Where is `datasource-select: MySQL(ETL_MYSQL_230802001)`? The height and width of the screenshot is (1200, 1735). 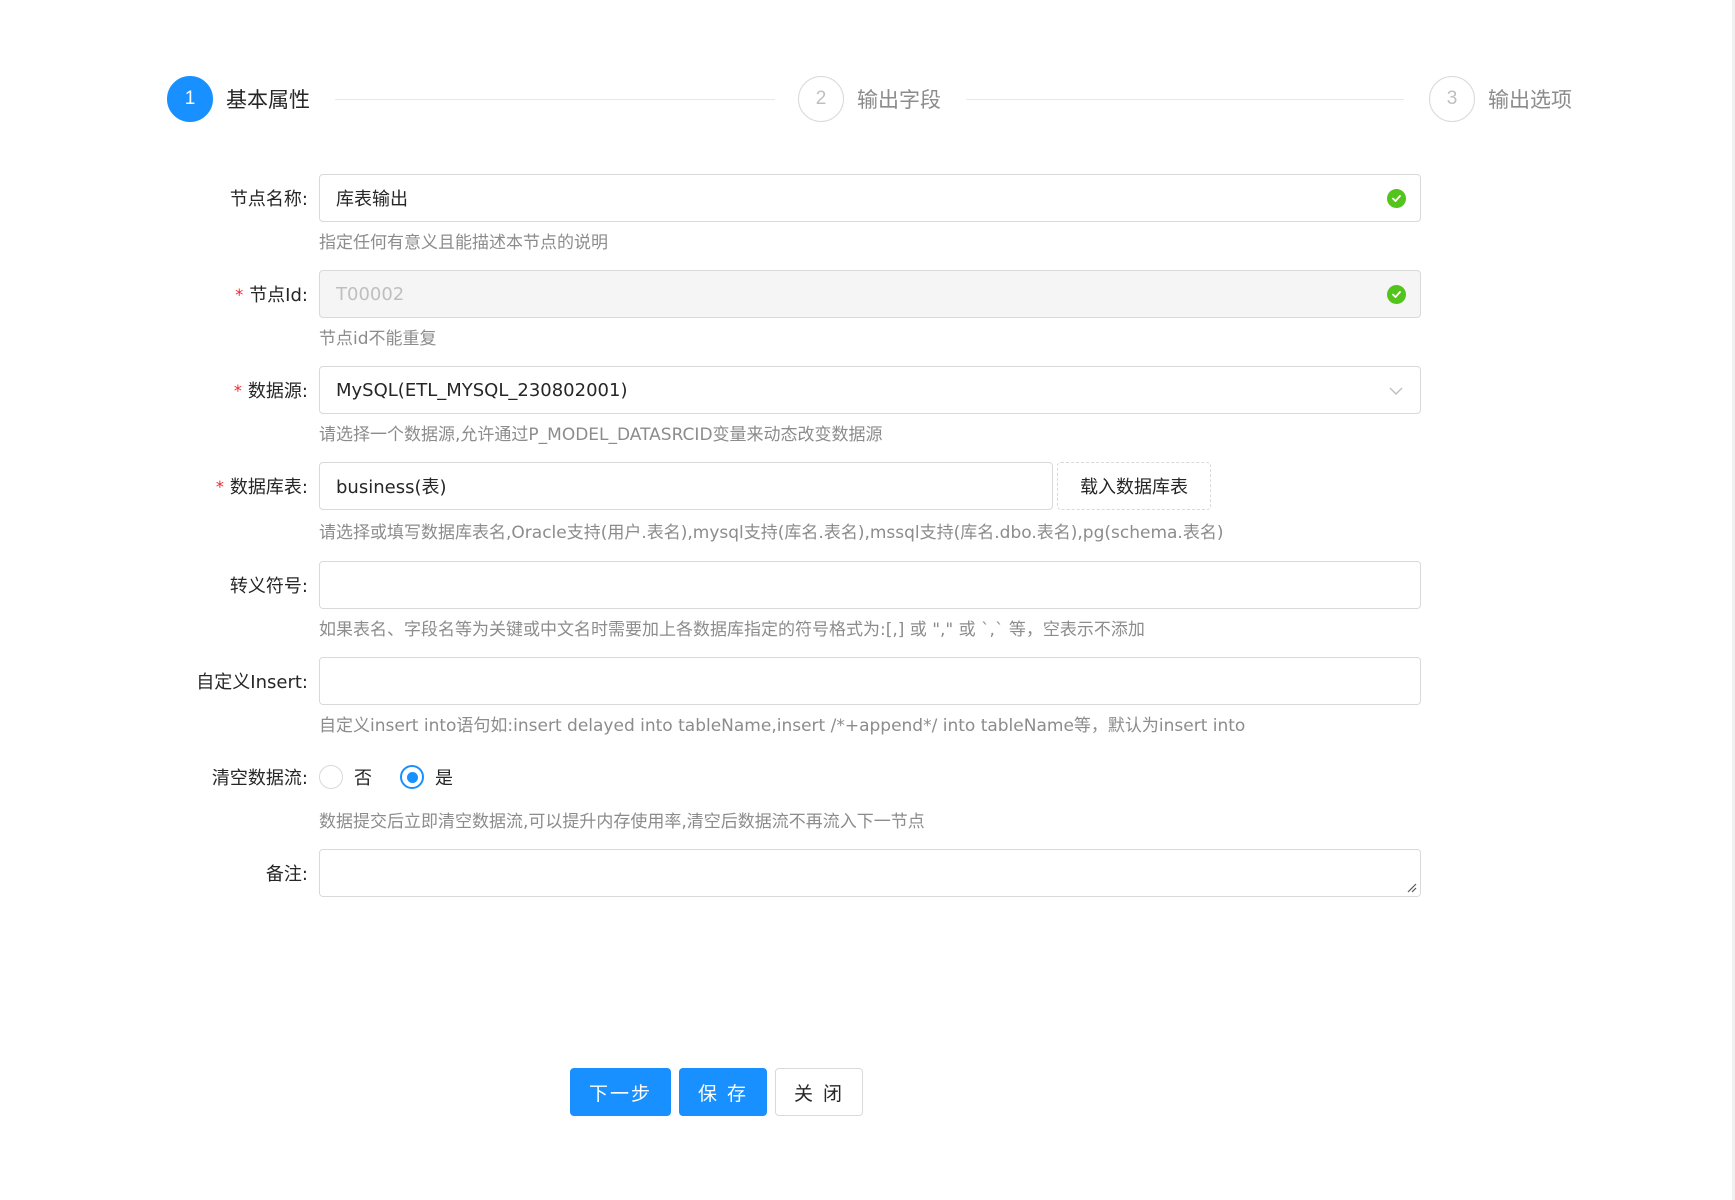
datasource-select: MySQL(ETL_MYSQL_230802001) is located at coordinates (870, 390).